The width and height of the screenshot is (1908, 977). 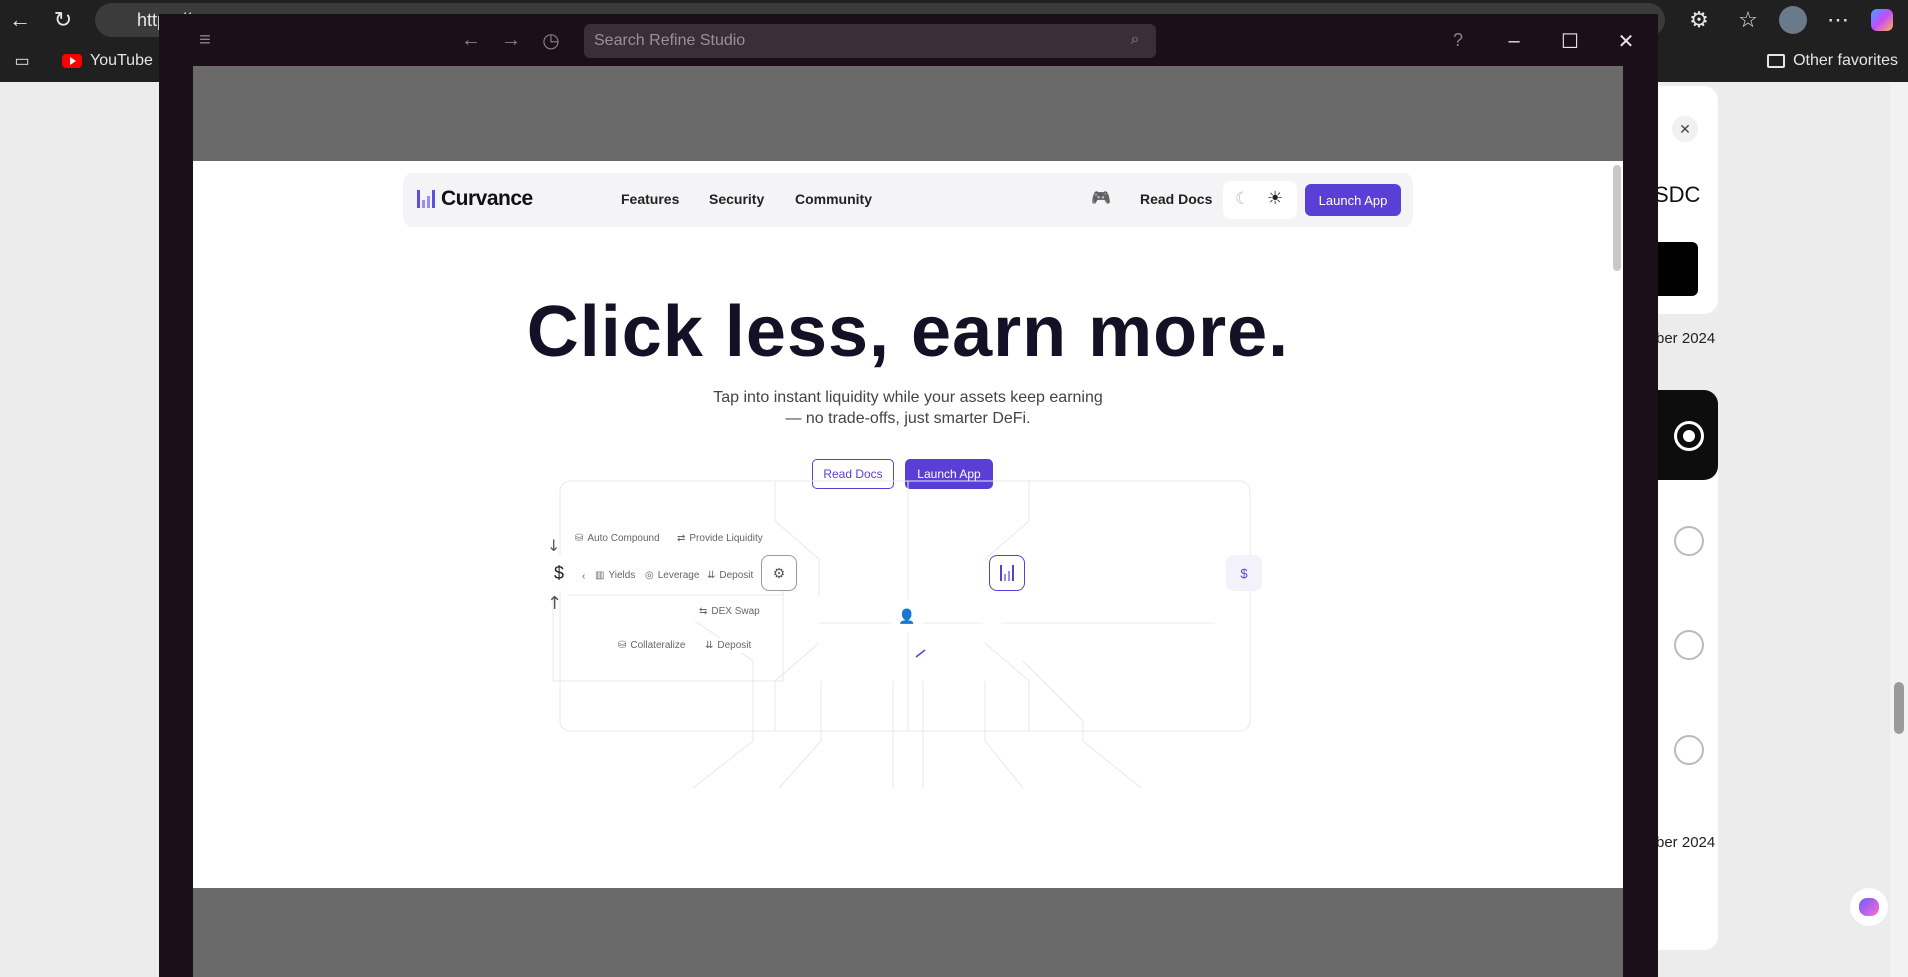 What do you see at coordinates (551, 40) in the screenshot?
I see `history-icon: ◷` at bounding box center [551, 40].